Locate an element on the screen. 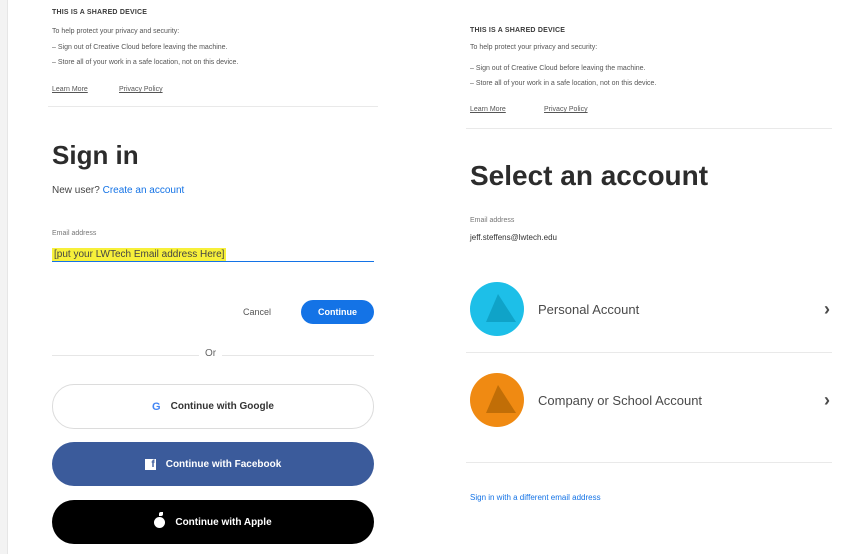  email-field: [put your LWTech Email address Here] is located at coordinates (139, 253).